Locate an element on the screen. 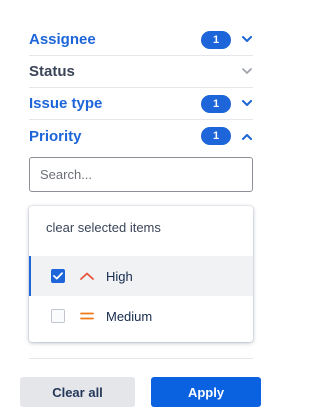  priority-search-field is located at coordinates (141, 174).